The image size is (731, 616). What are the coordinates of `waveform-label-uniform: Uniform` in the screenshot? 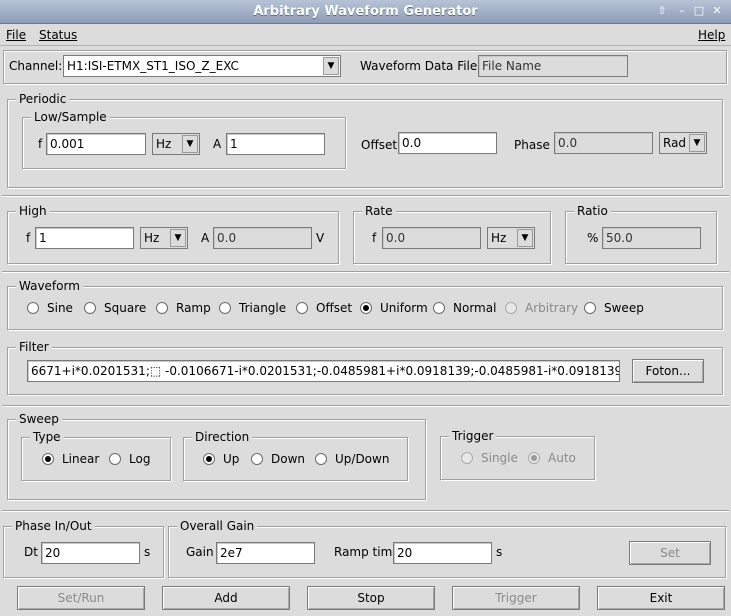 It's located at (404, 308).